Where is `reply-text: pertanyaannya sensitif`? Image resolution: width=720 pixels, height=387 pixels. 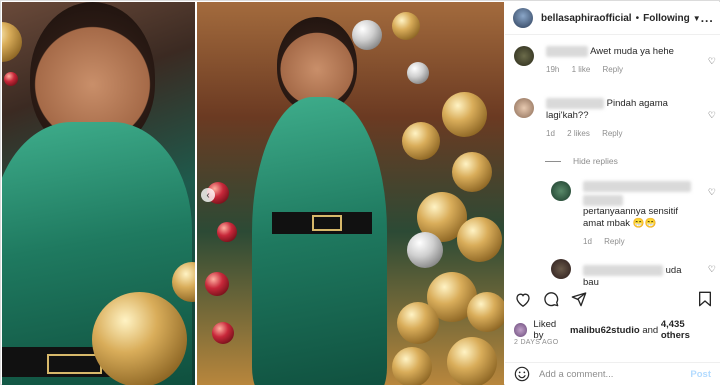 reply-text: pertanyaannya sensitif is located at coordinates (631, 212).